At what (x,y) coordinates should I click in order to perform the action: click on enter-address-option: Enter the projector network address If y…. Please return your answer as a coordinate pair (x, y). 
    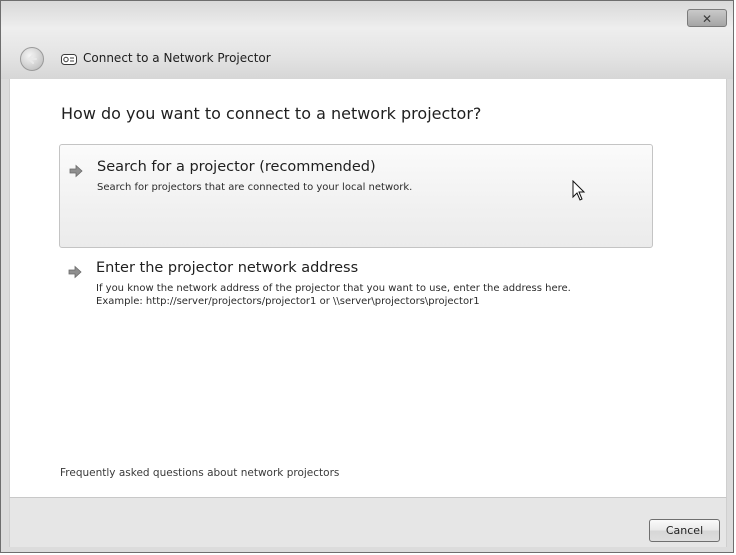
    Looking at the image, I should click on (356, 299).